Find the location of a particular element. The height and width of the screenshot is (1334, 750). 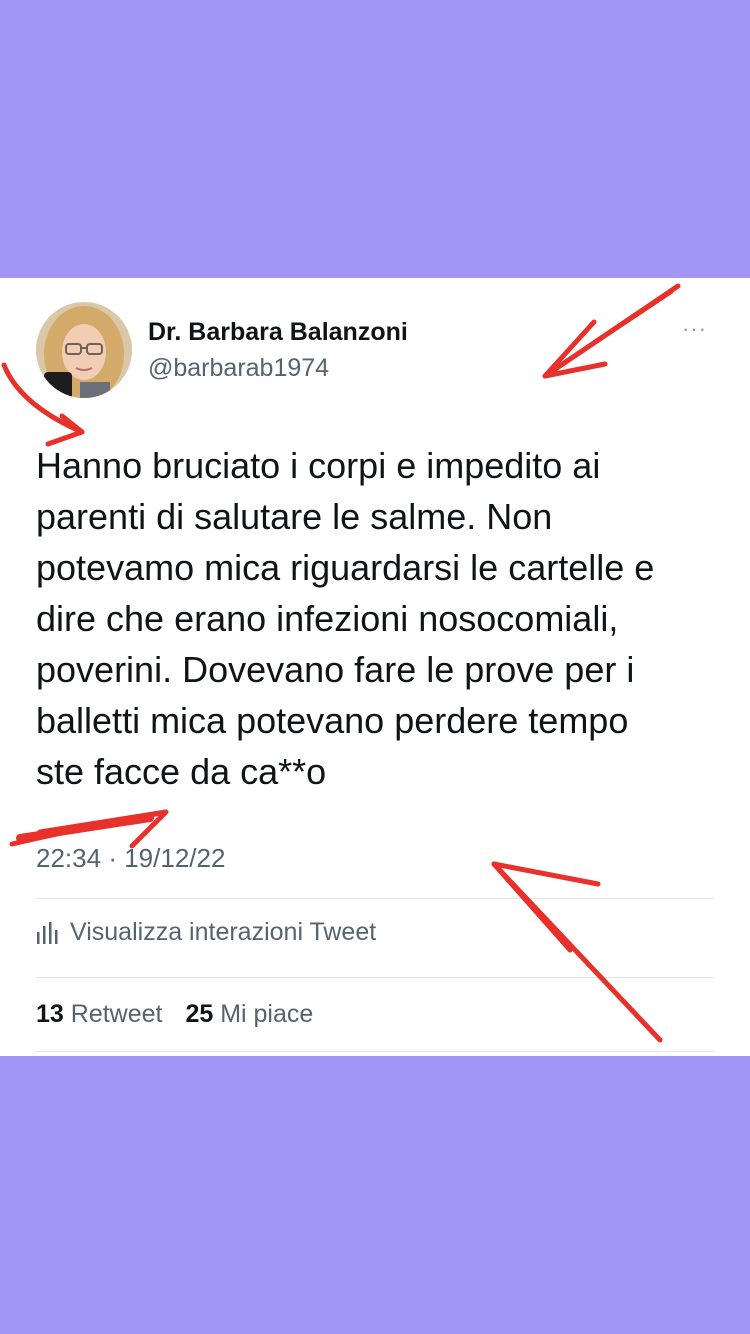

likes-stat: 25 Mi piace is located at coordinates (249, 1014).